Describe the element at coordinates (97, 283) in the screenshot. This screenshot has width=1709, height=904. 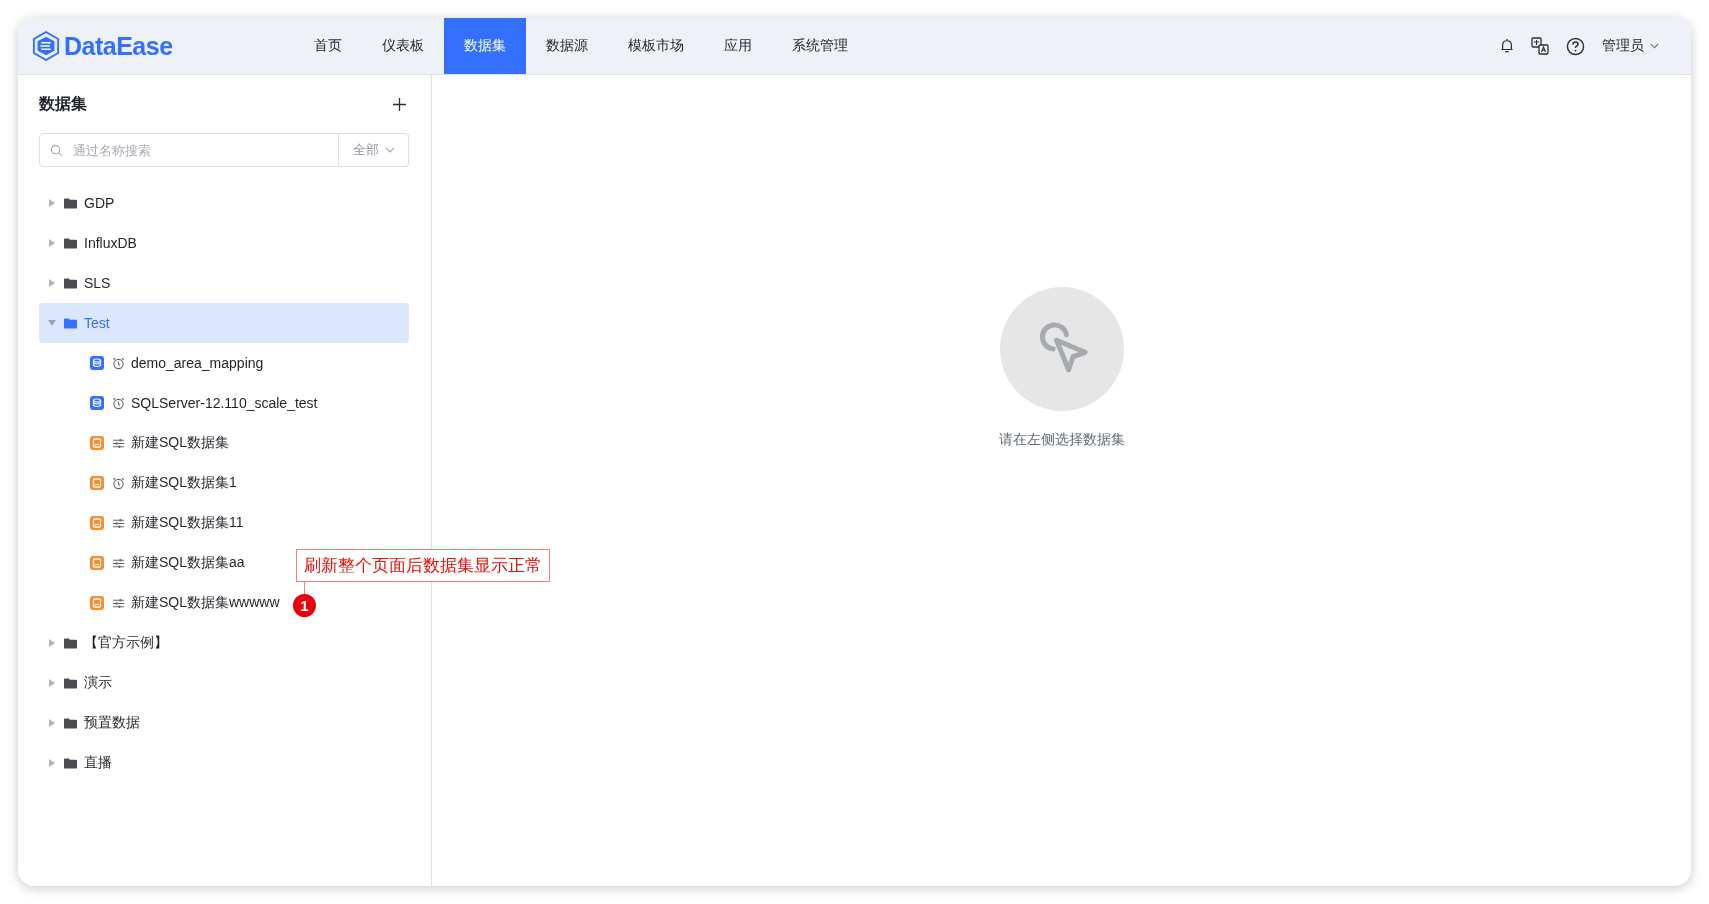
I see `folder-name: SLS` at that location.